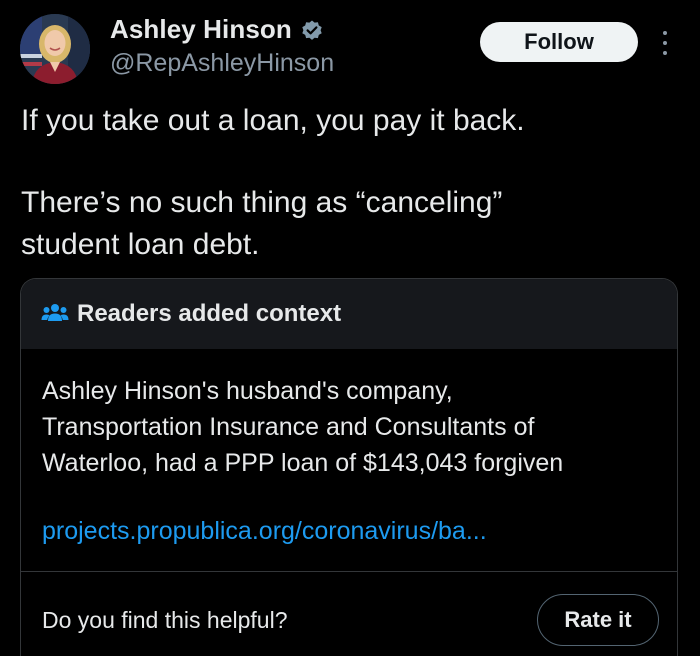  What do you see at coordinates (165, 620) in the screenshot?
I see `helpful-question: Do you find this helpful?` at bounding box center [165, 620].